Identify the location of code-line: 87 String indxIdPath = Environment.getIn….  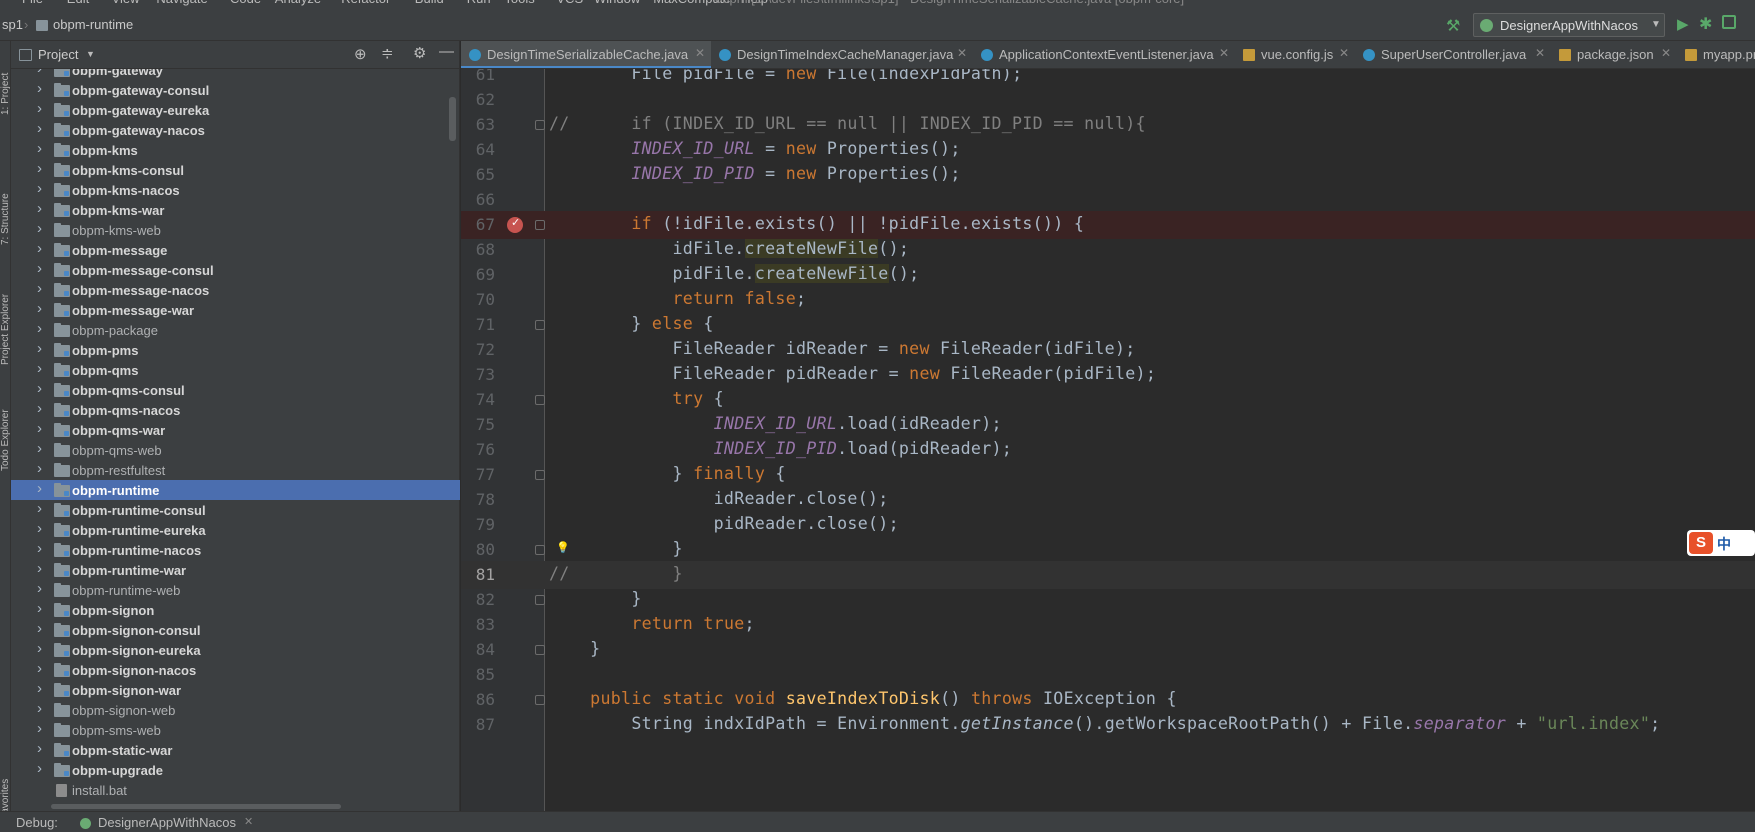
(1108, 725).